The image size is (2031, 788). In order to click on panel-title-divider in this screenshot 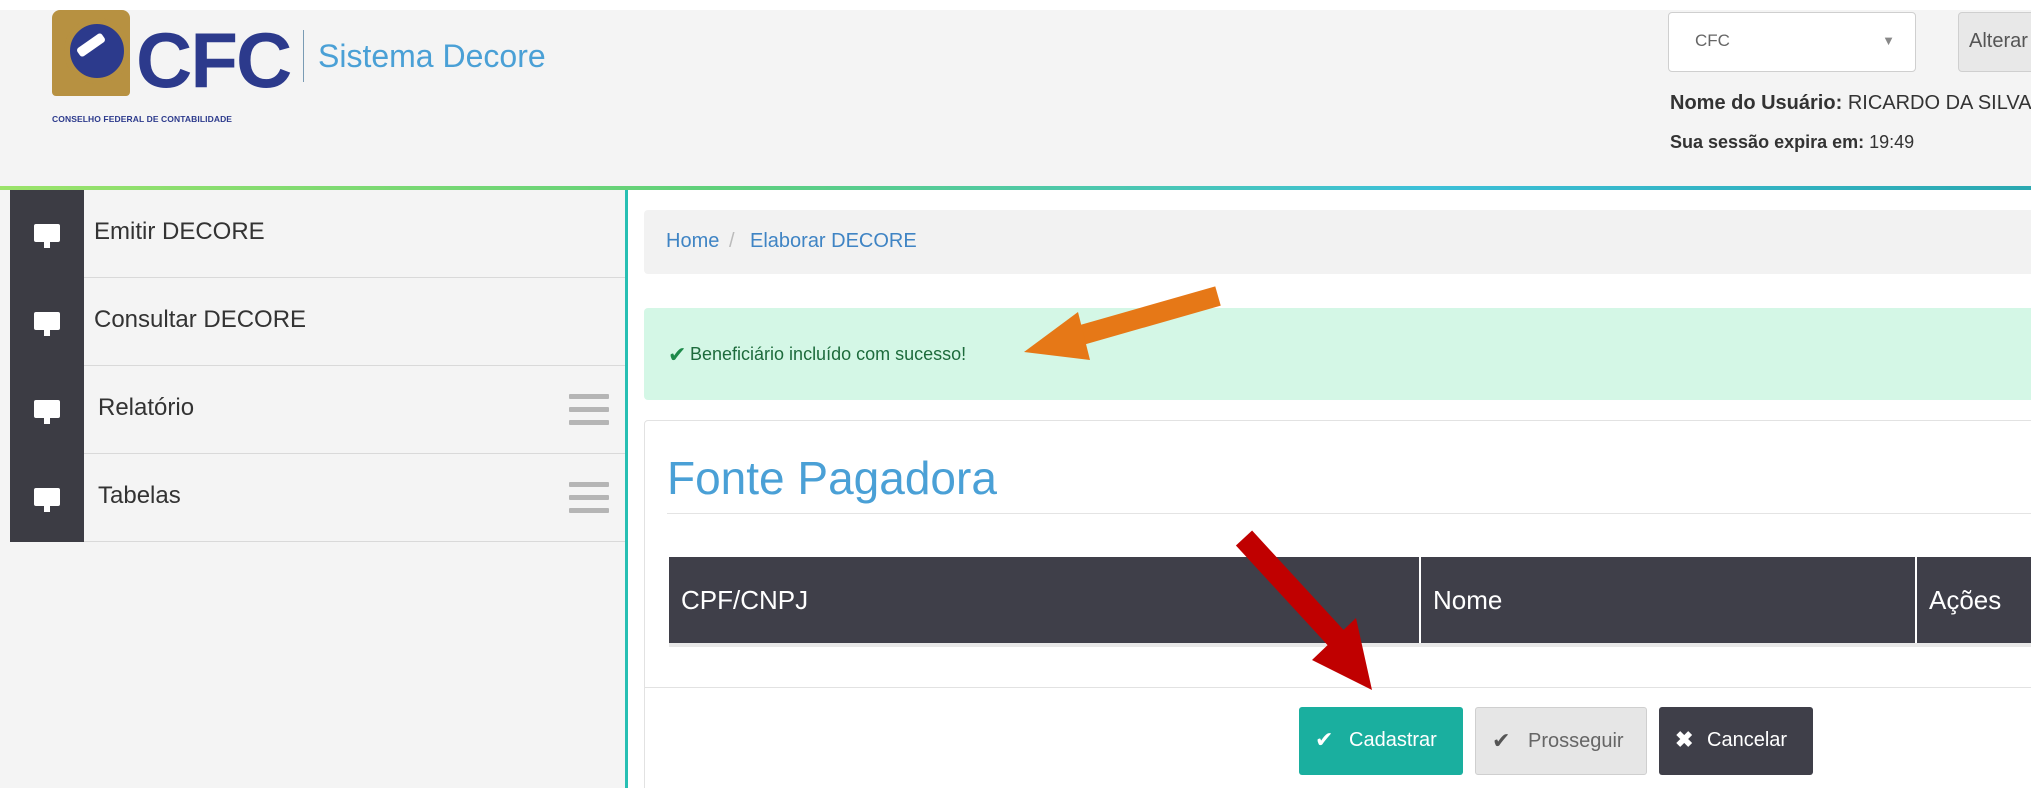, I will do `click(1349, 513)`.